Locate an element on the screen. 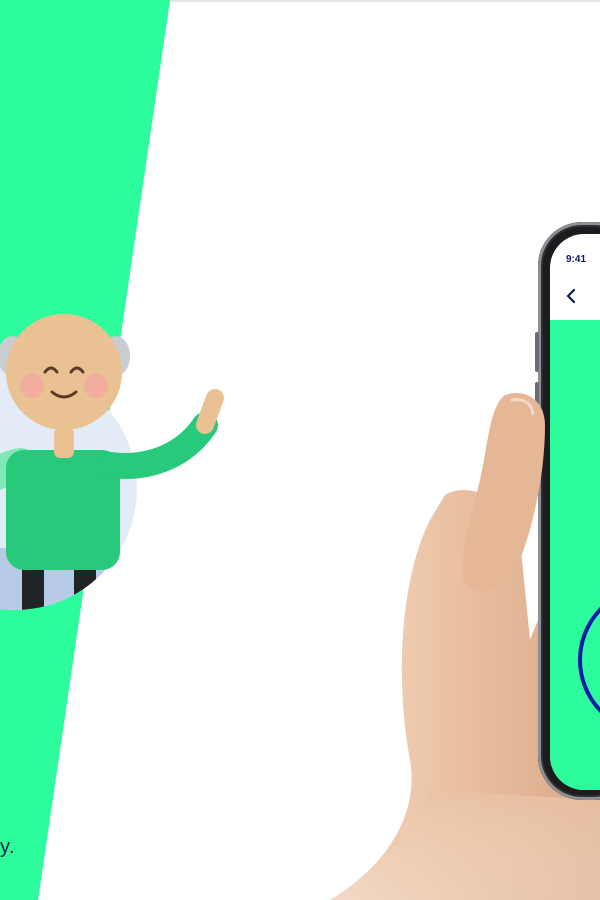  status-time: 9:41 is located at coordinates (576, 259).